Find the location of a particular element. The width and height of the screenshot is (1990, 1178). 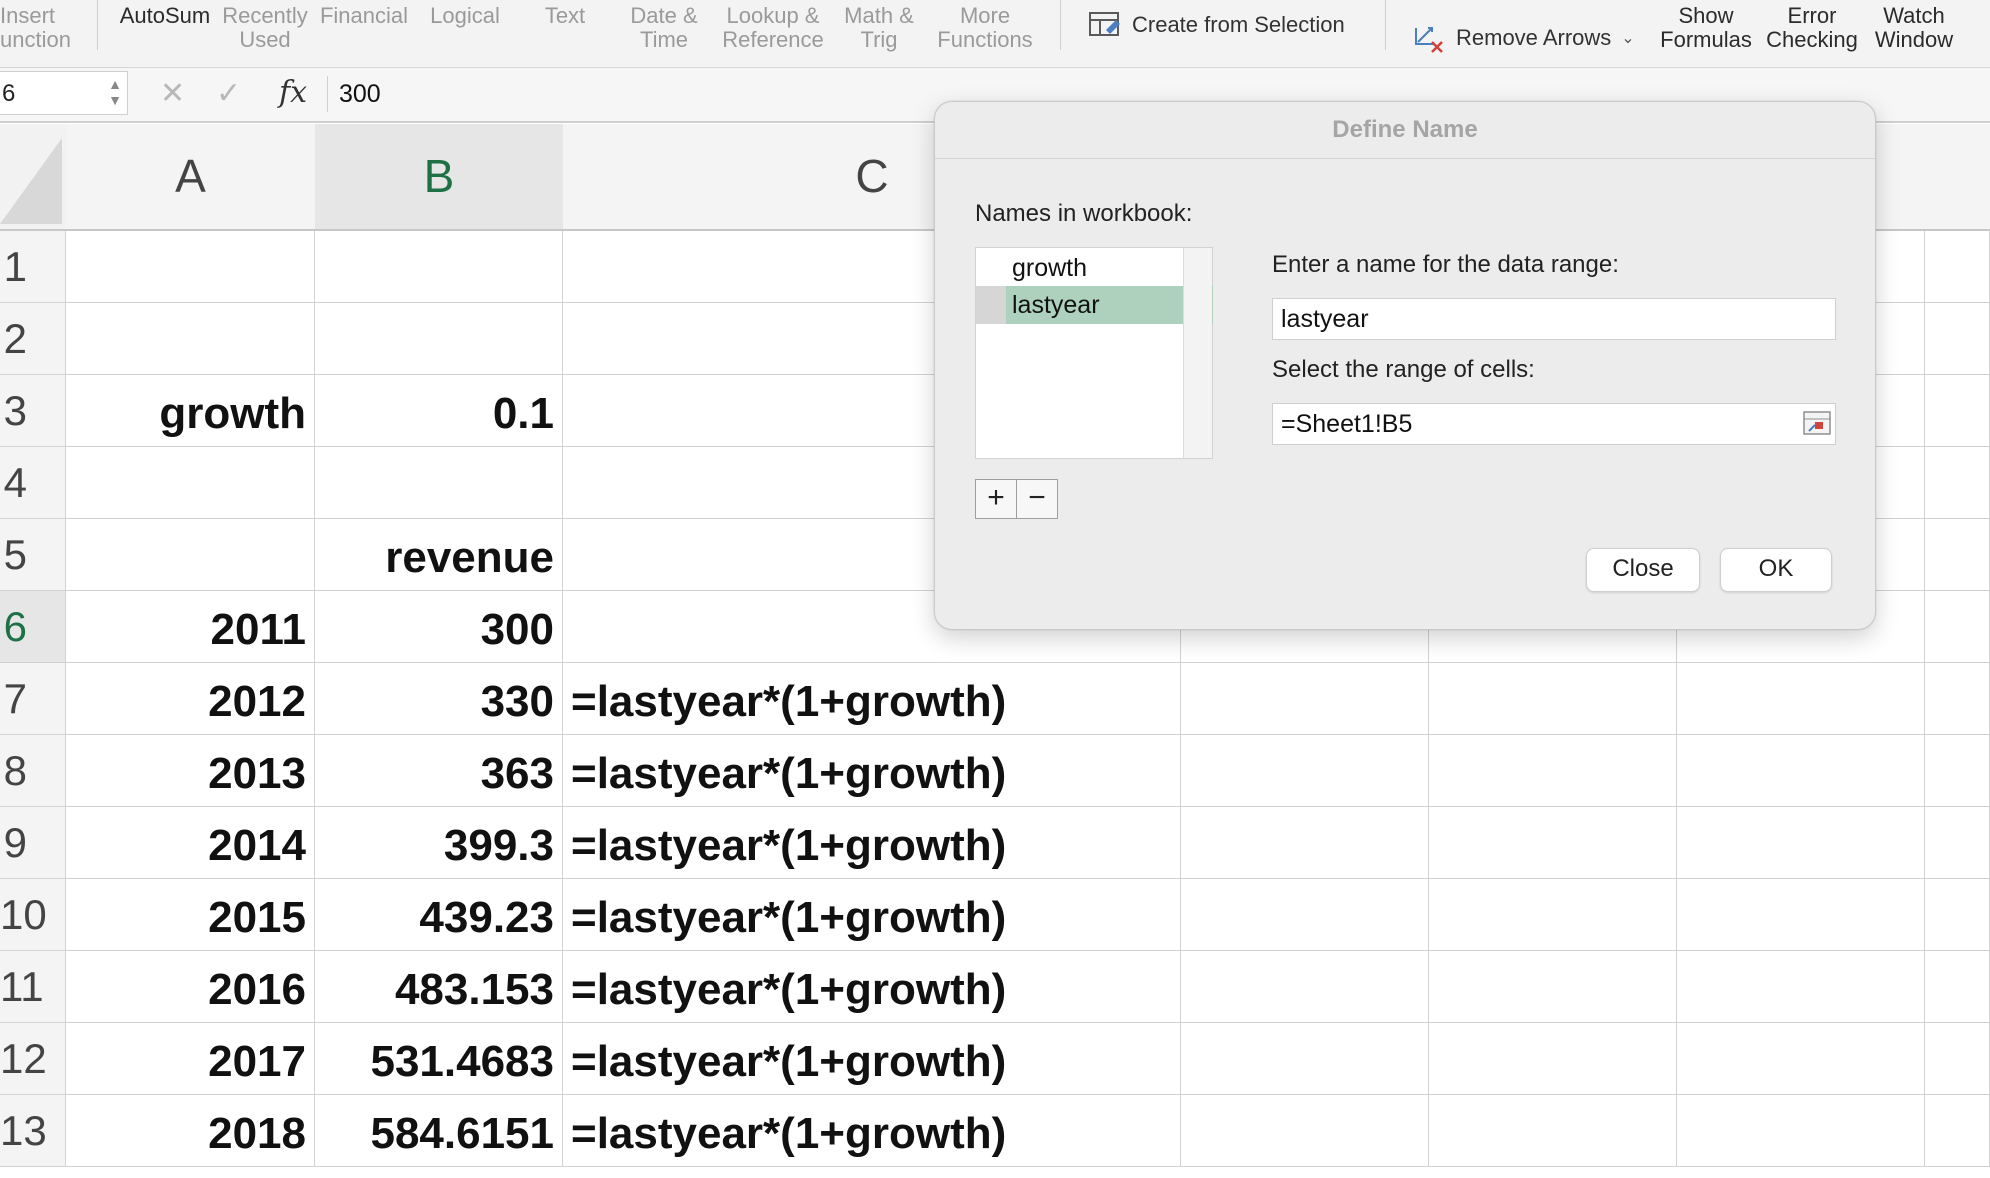

more-functions-button: More Functions is located at coordinates (985, 28).